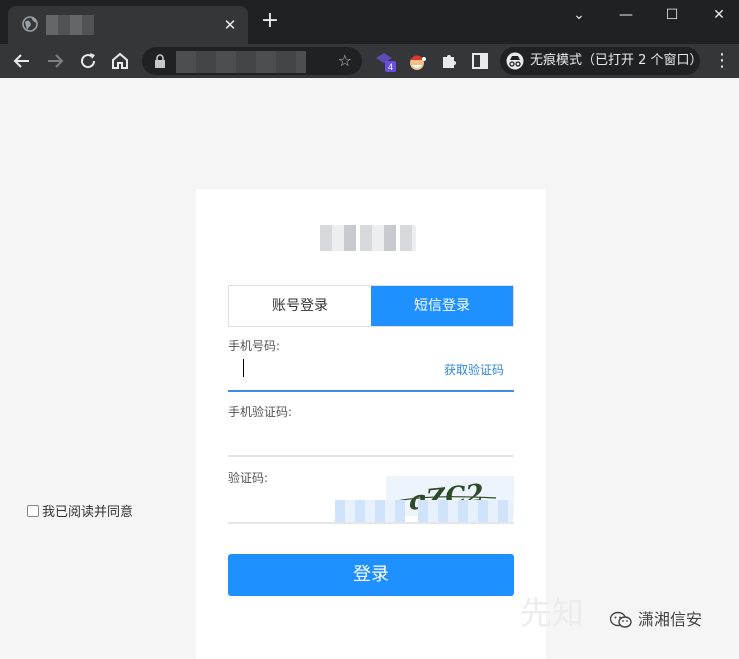  I want to click on captcha-label: 验证码:, so click(248, 478).